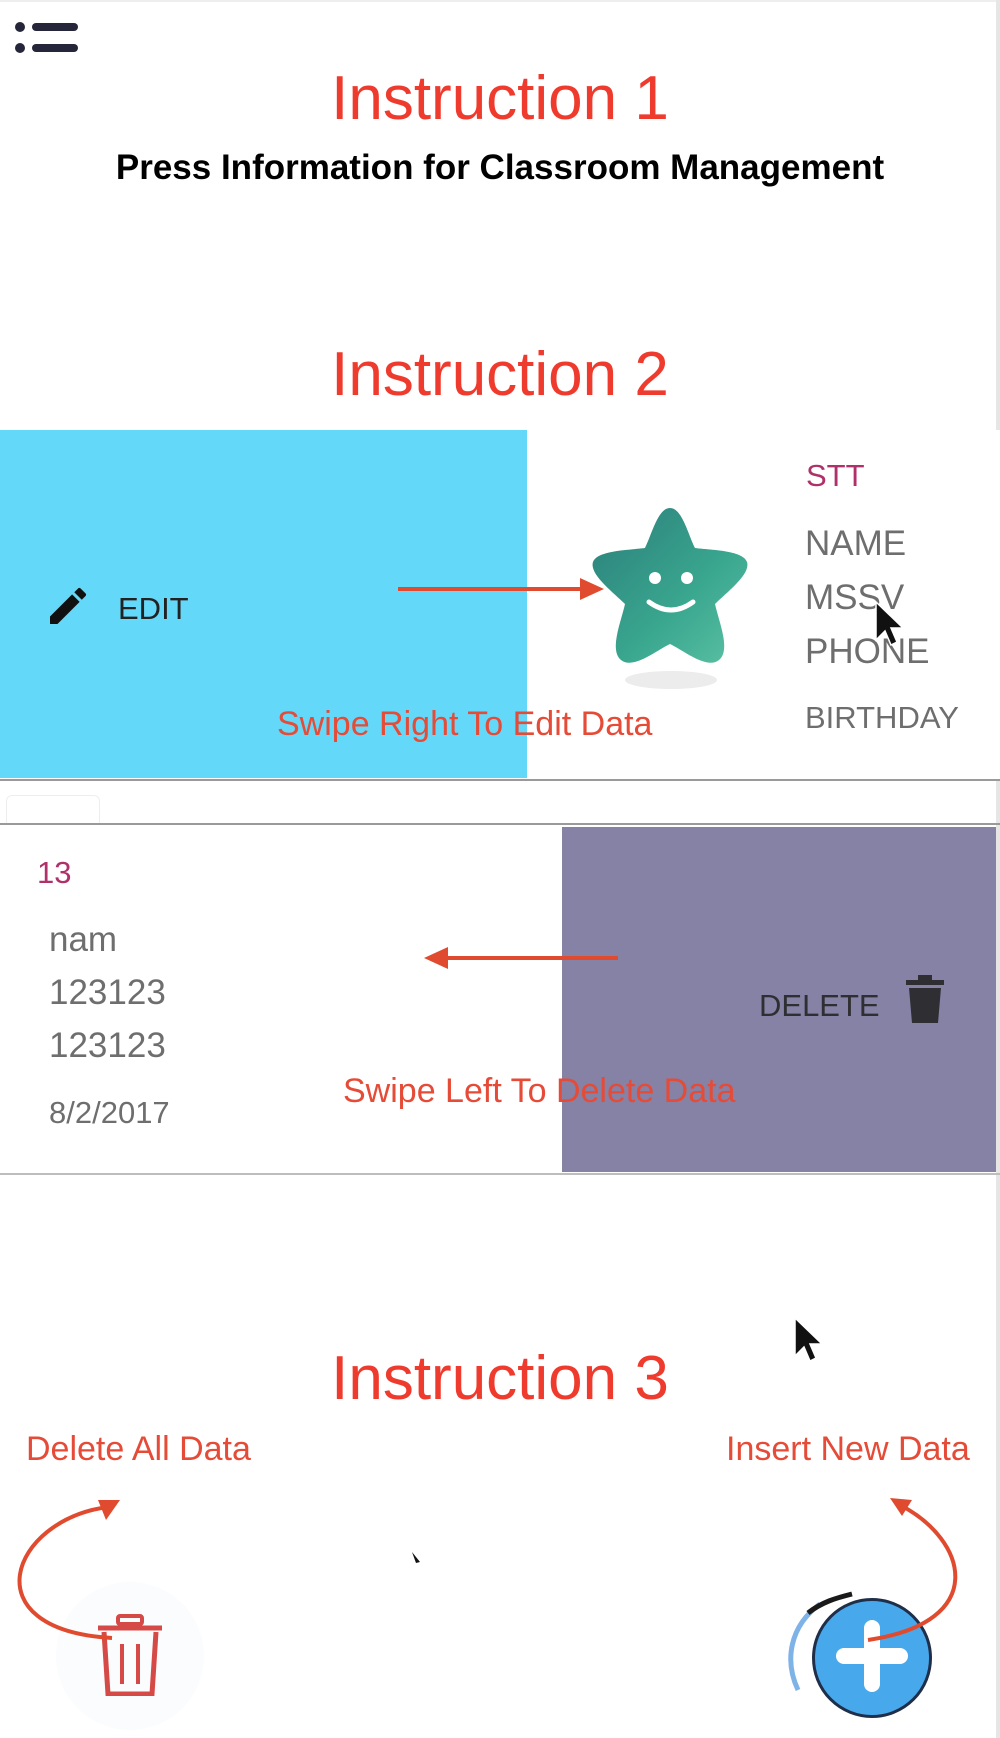 The image size is (1000, 1738). What do you see at coordinates (47, 38) in the screenshot?
I see `menu-list-icon` at bounding box center [47, 38].